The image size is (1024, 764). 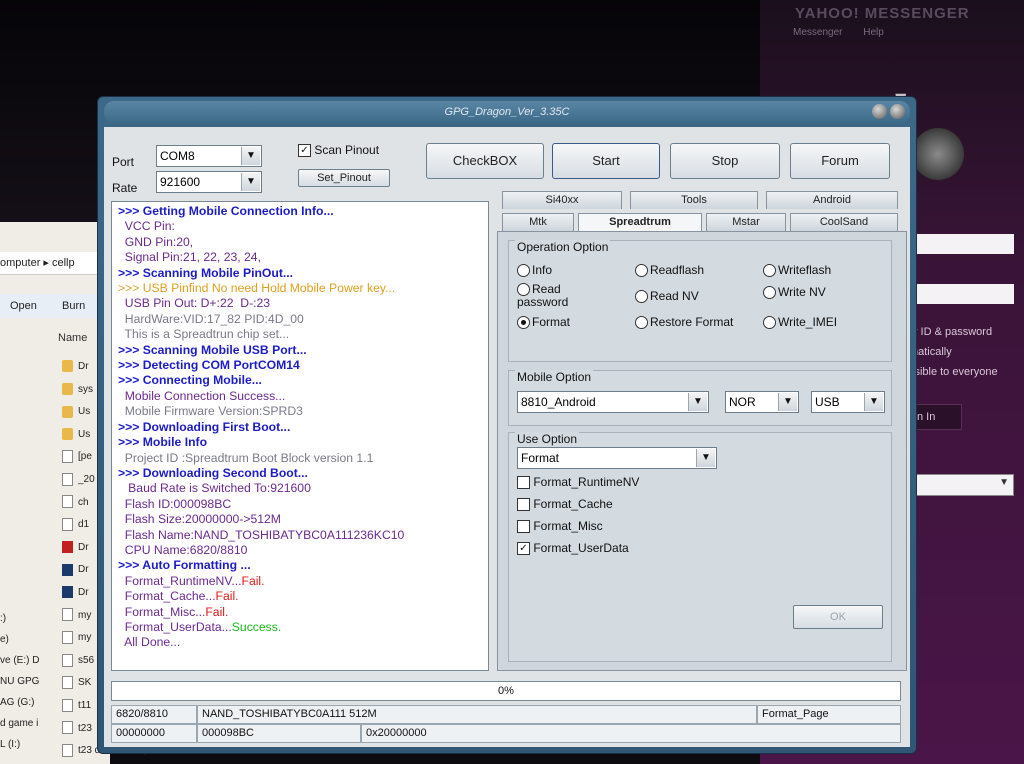 I want to click on yahoo-menu-messenger: Messenger, so click(x=817, y=32).